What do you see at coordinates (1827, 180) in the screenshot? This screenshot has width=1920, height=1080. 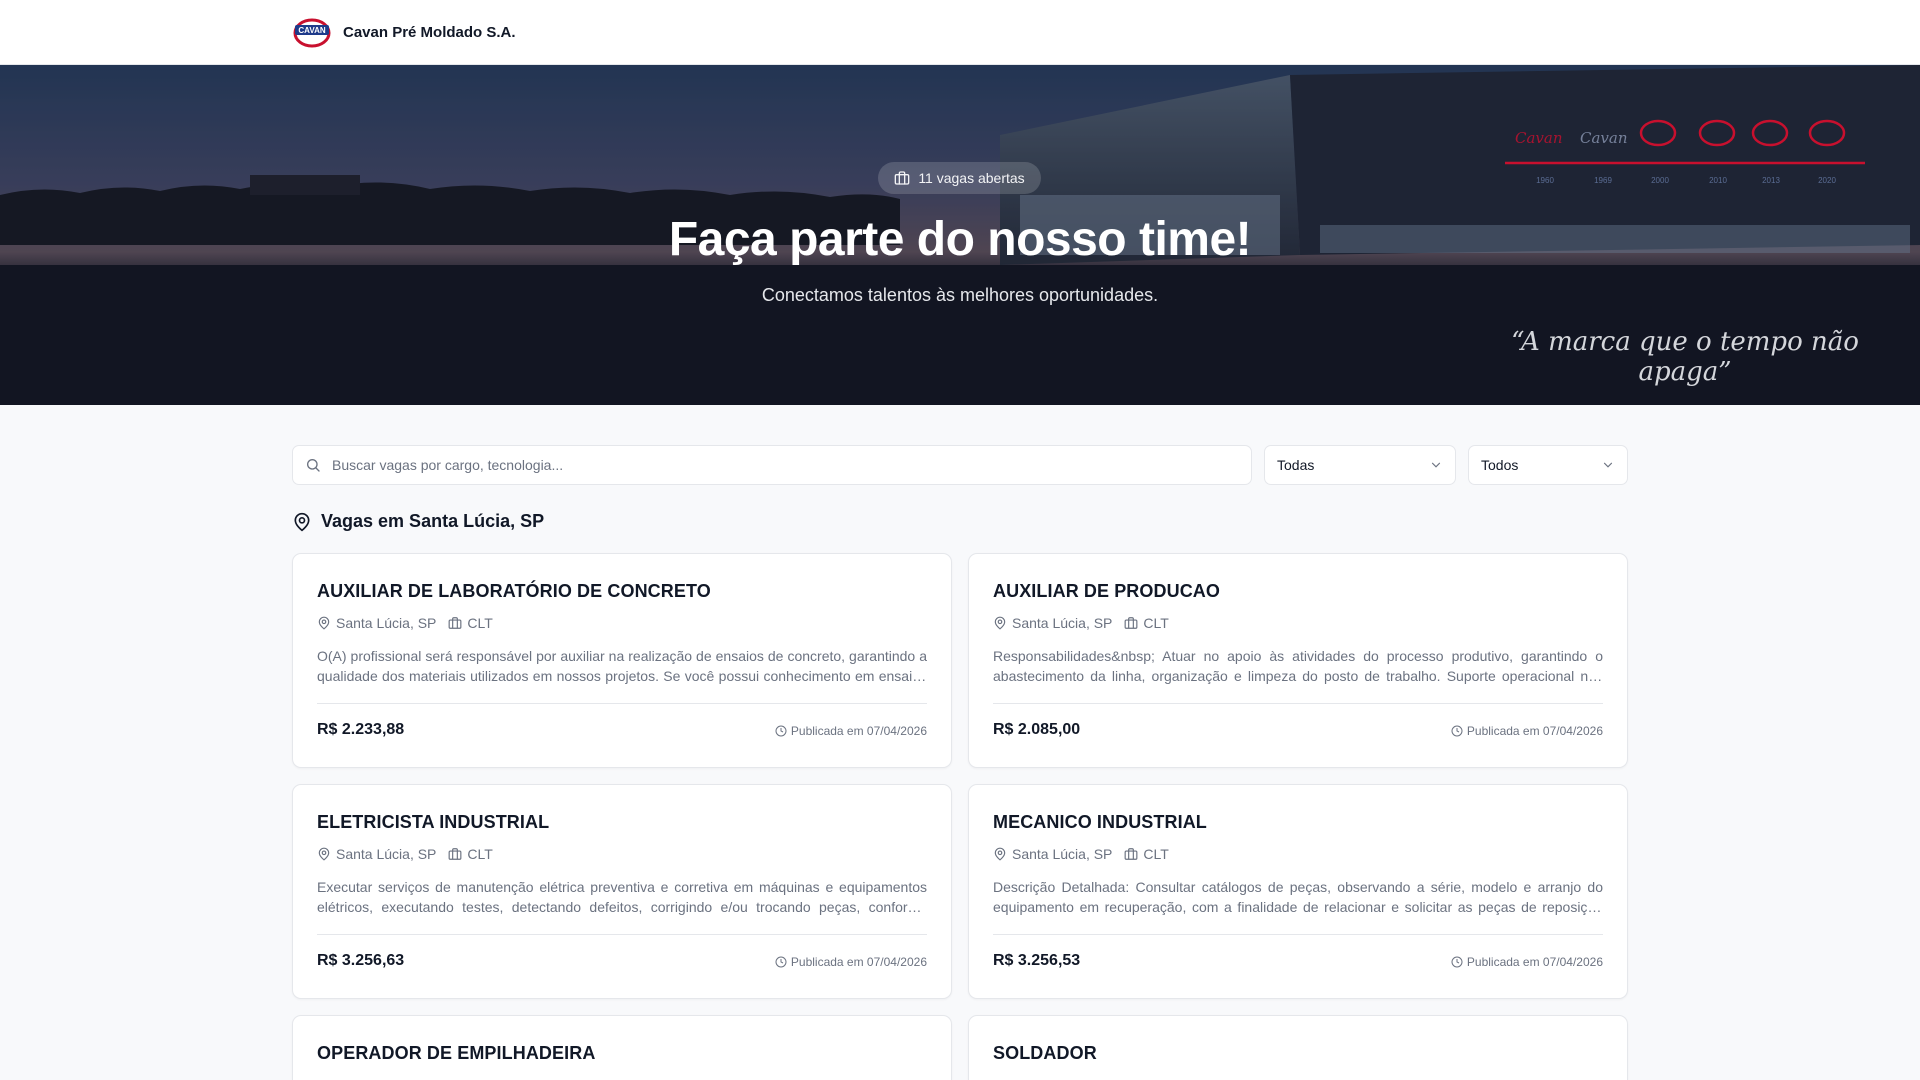 I see `timeline-year: 2020` at bounding box center [1827, 180].